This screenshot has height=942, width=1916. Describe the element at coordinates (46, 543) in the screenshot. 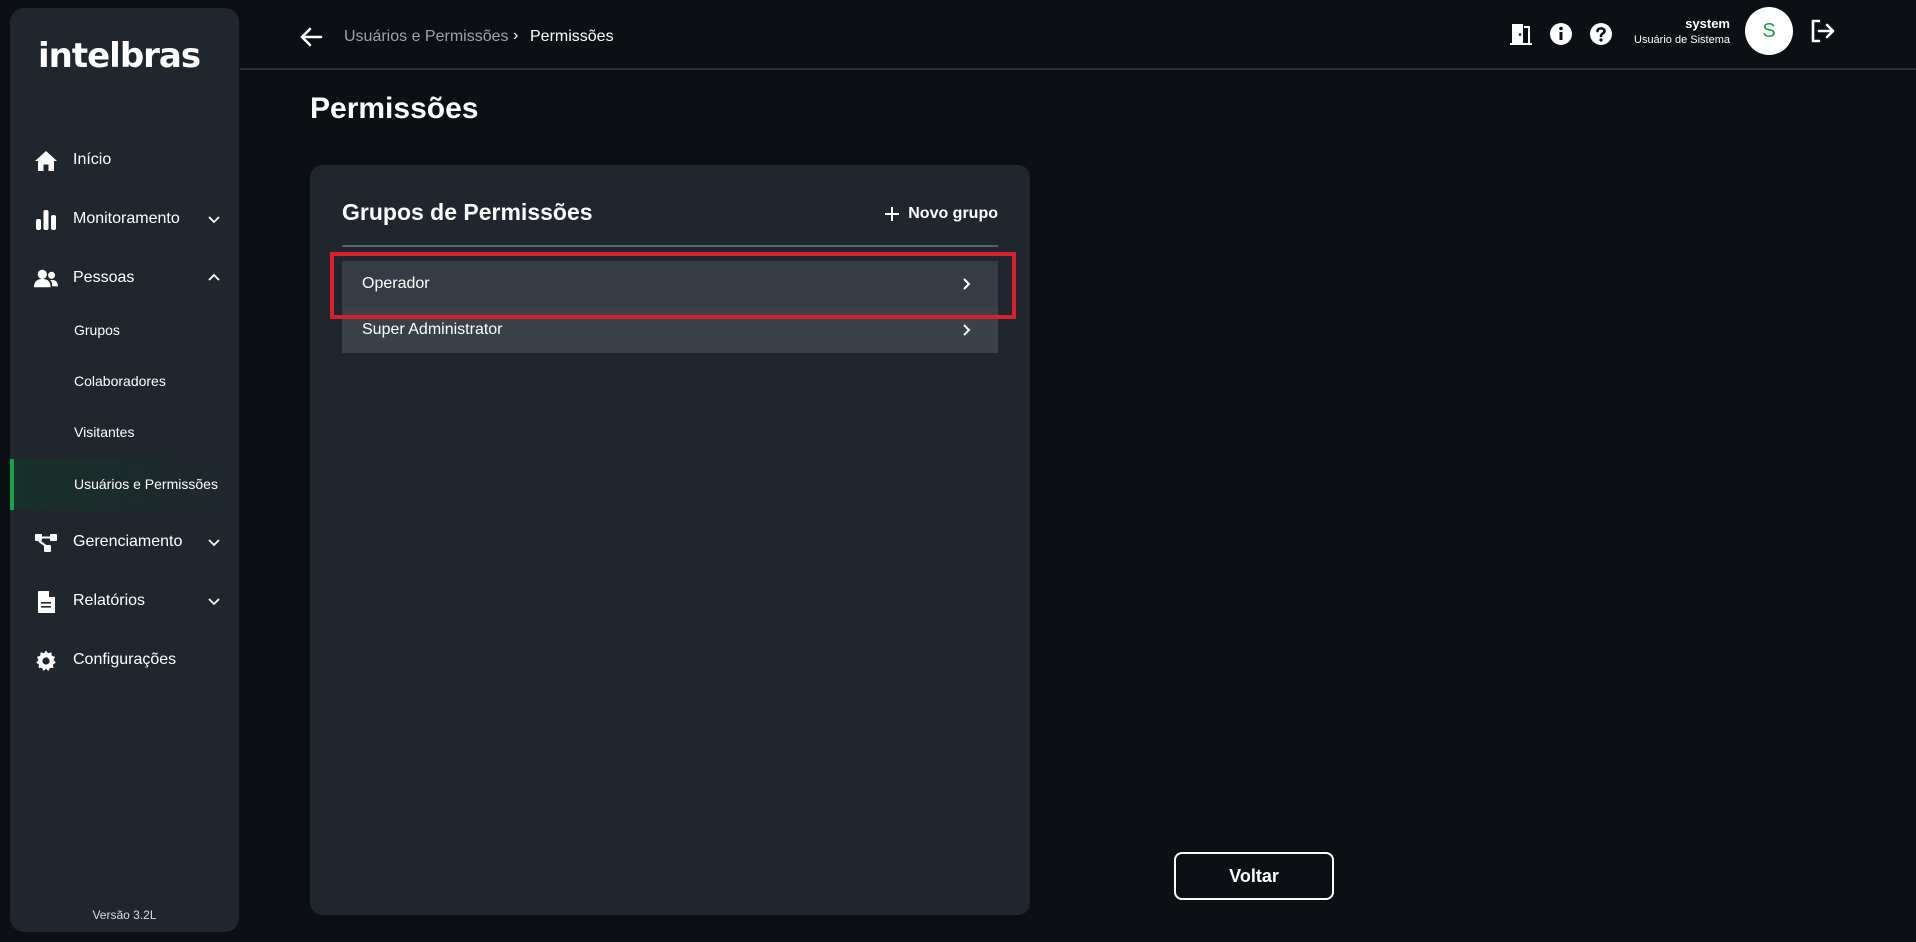

I see `network-icon` at that location.